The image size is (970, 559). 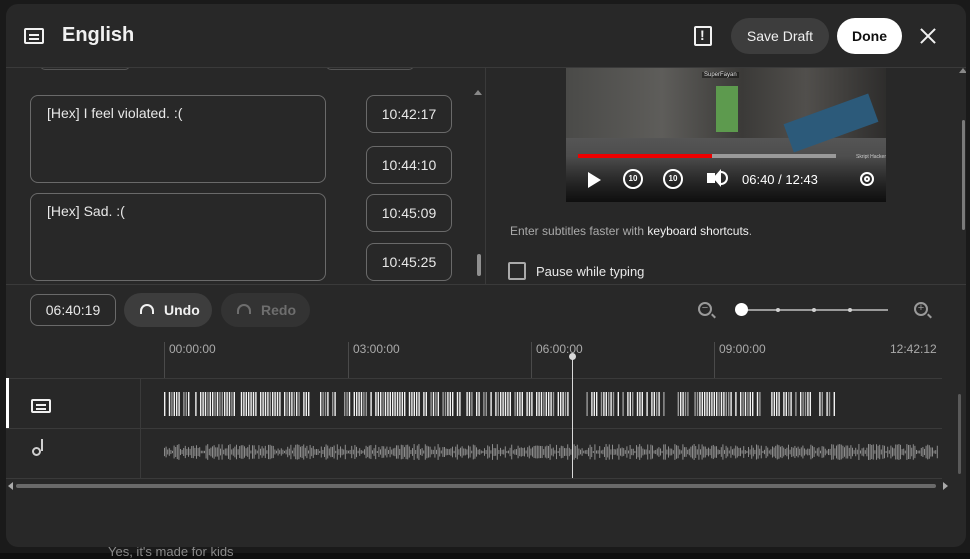 I want to click on current-time-field: 06:40:19, so click(x=73, y=310).